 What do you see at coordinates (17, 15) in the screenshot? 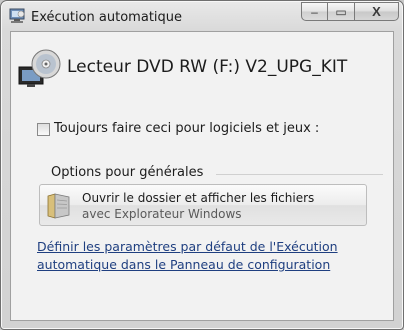
I see `autoplay-icon` at bounding box center [17, 15].